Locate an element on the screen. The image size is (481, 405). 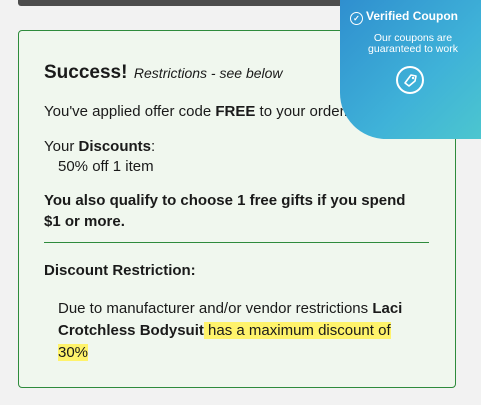
check-circle-icon: ✓ is located at coordinates (356, 18).